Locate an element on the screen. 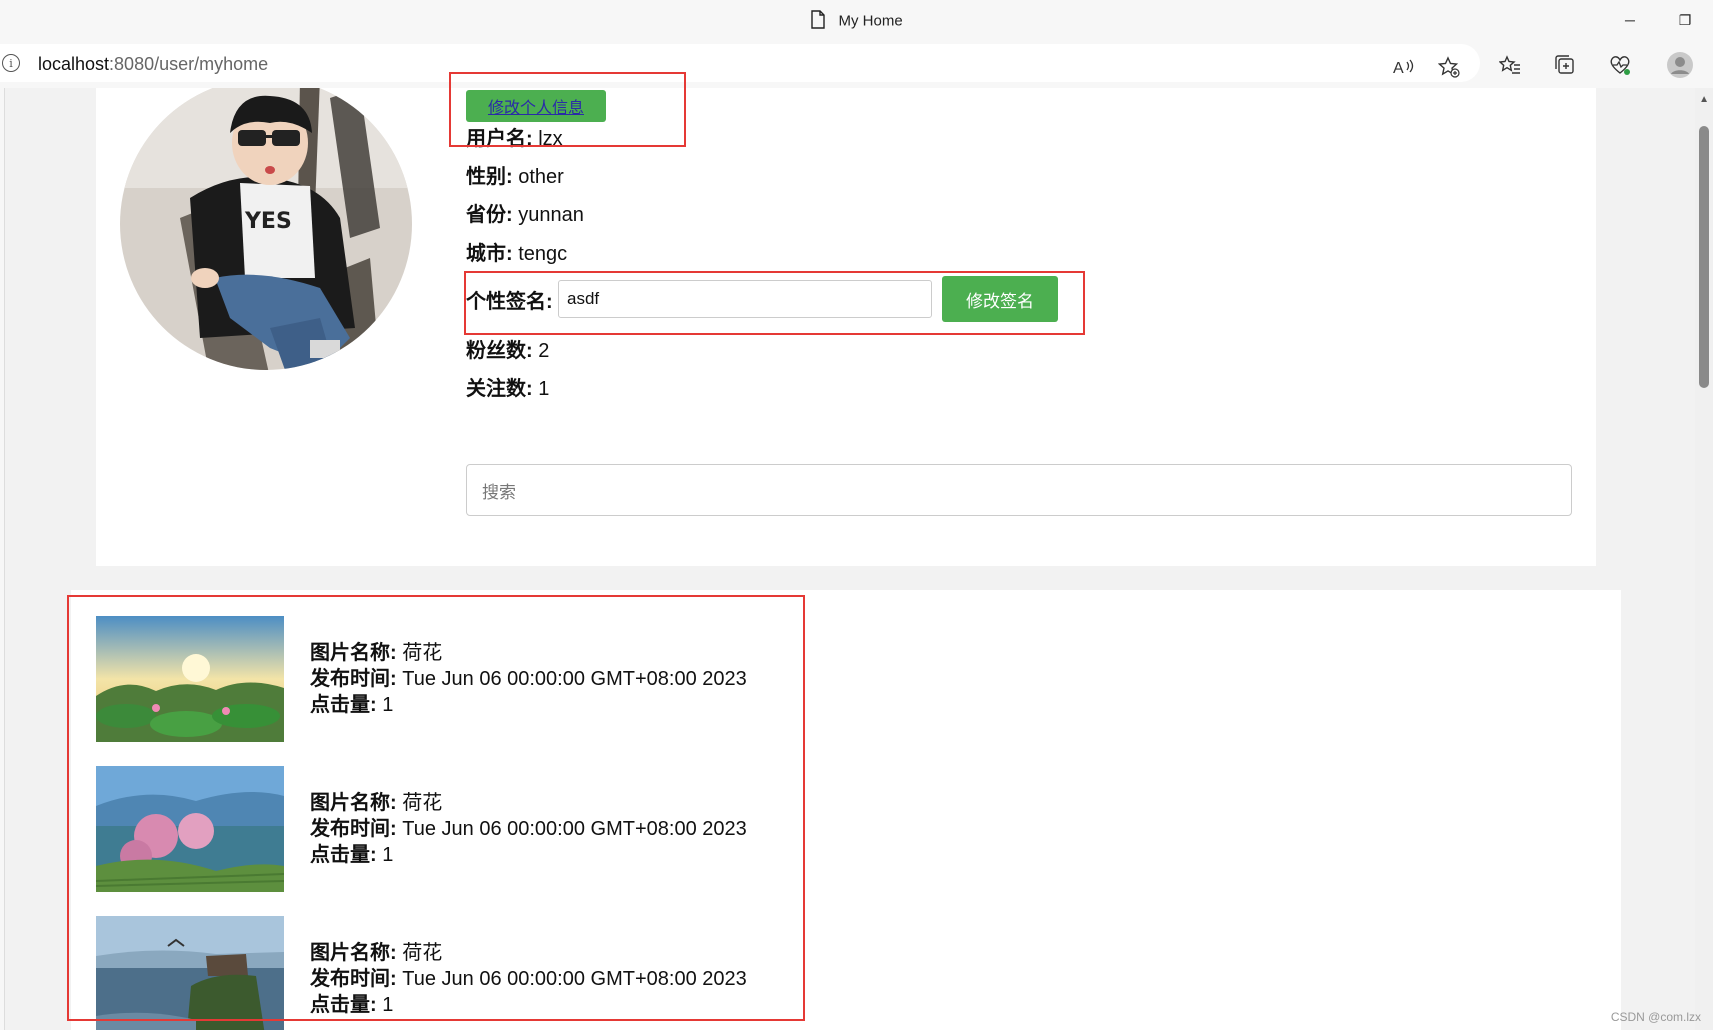  gender-field: 性别: other is located at coordinates (515, 174).